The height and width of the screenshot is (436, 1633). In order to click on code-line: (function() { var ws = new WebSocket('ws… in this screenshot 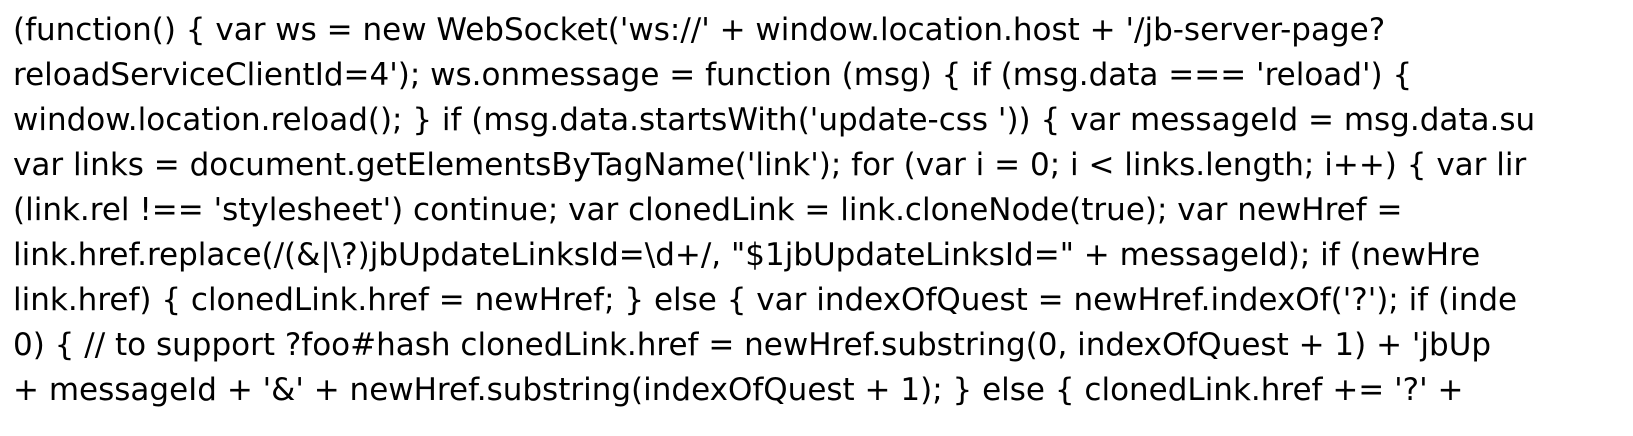, I will do `click(699, 30)`.